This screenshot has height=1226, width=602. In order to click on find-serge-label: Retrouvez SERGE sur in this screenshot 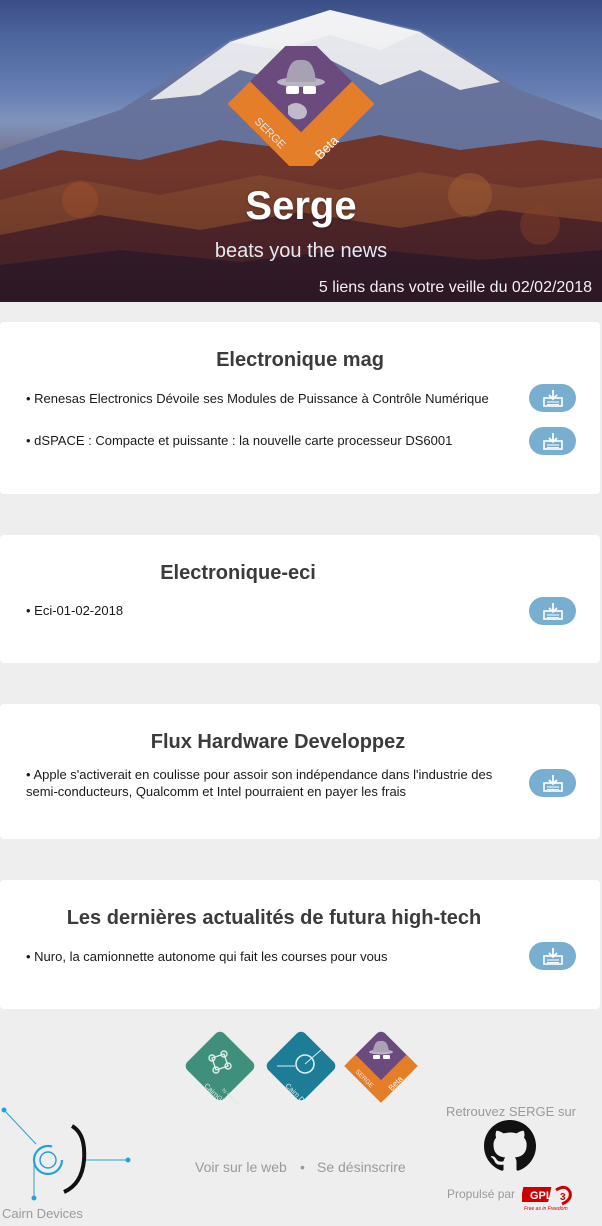, I will do `click(510, 1111)`.